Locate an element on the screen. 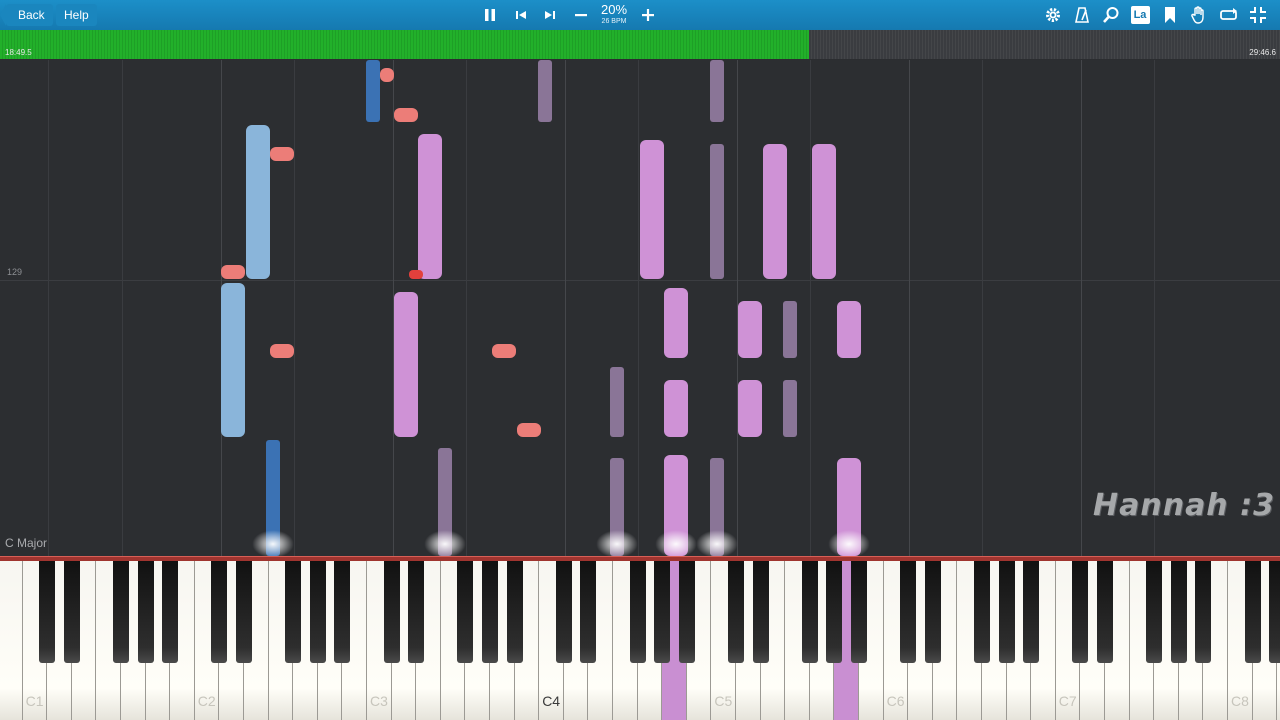 The image size is (1280, 720). pause-icon is located at coordinates (490, 15).